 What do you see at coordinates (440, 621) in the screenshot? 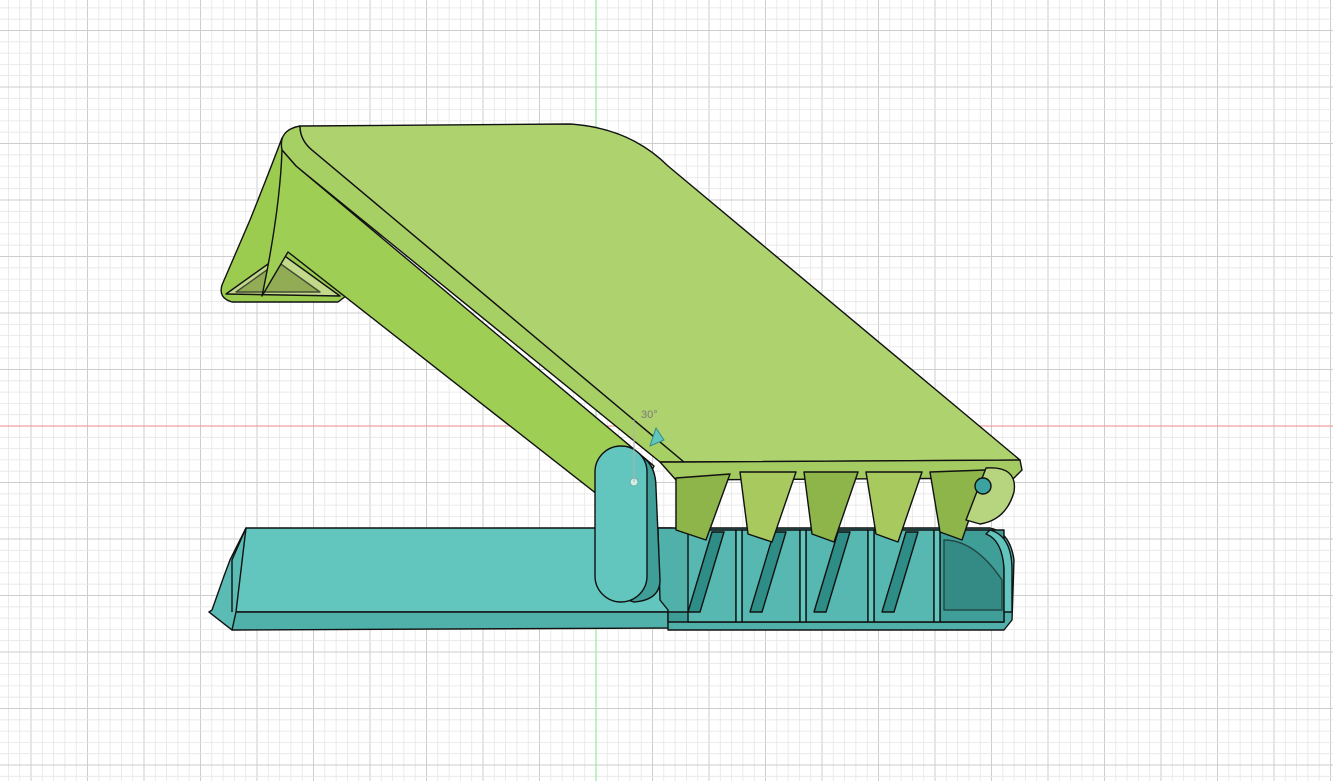
I see `base-slab-front` at bounding box center [440, 621].